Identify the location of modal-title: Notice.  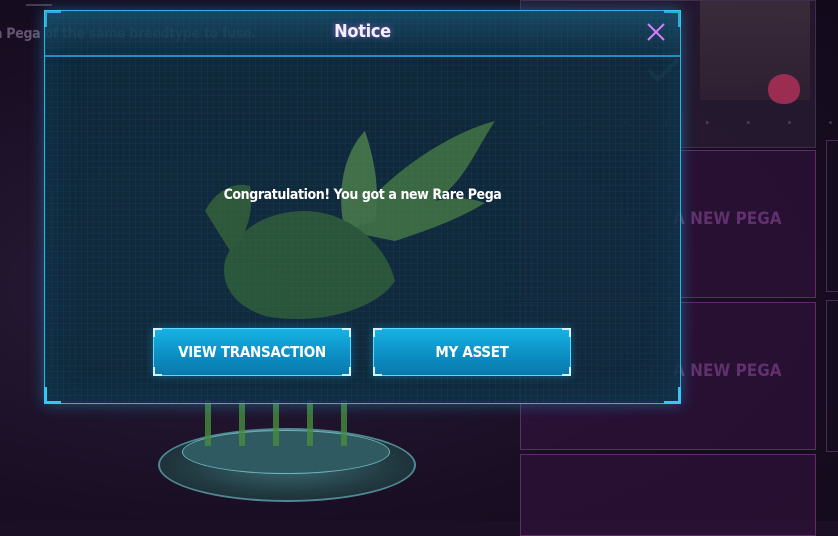
(362, 31).